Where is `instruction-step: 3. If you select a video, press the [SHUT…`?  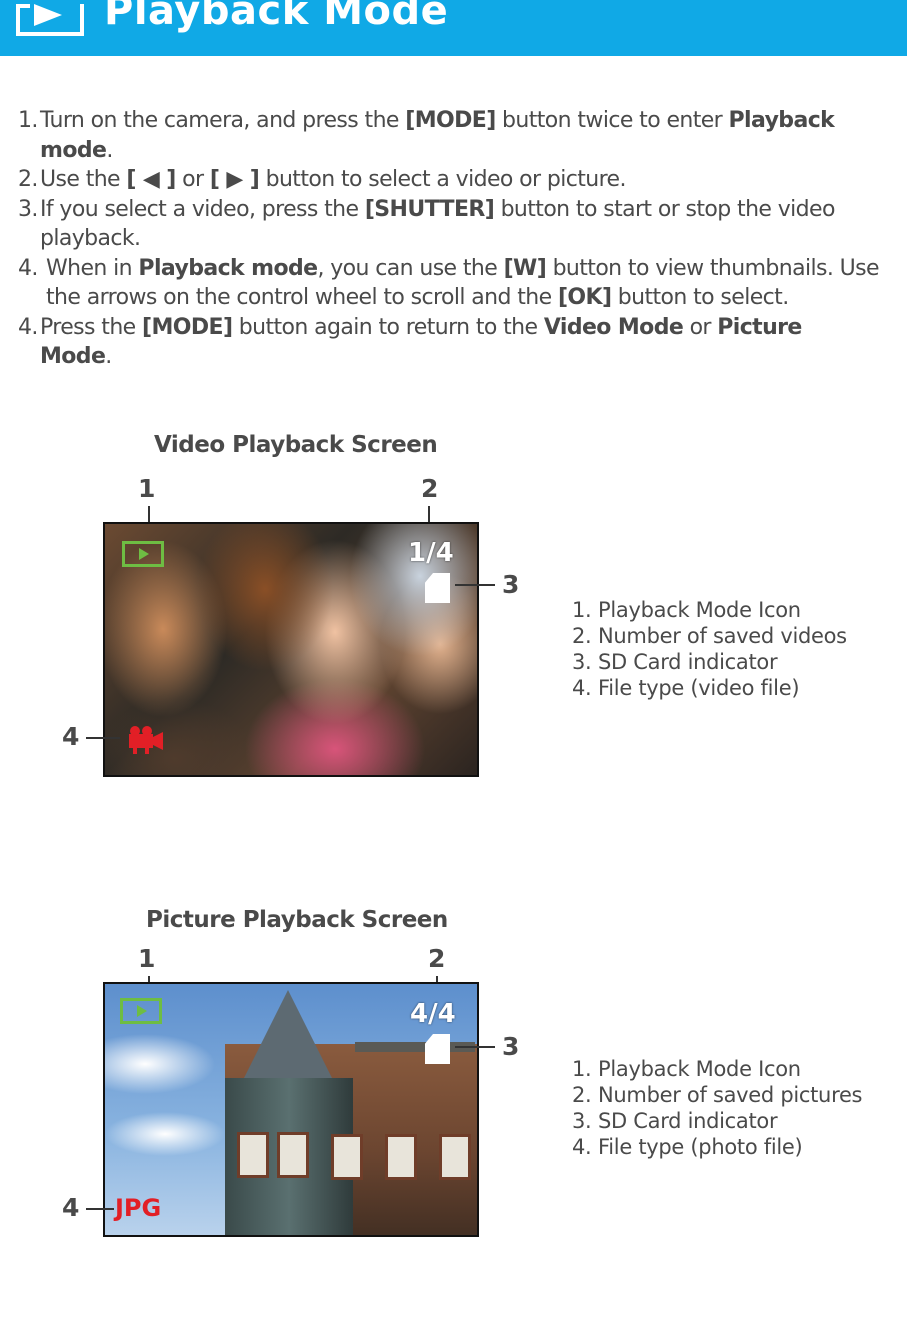
instruction-step: 3. If you select a video, press the [SHUT… is located at coordinates (458, 224).